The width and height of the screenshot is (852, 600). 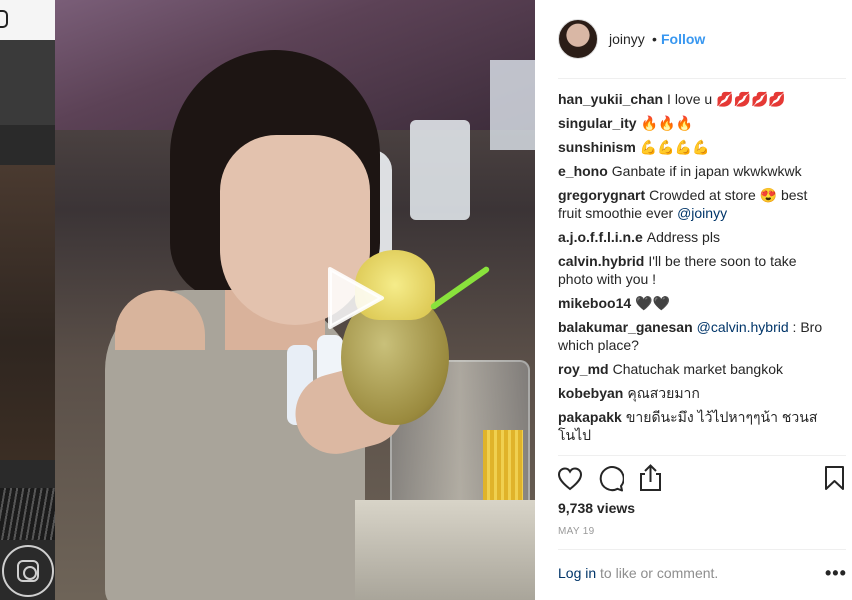 I want to click on comment-text: Chatuchak market bangkok, so click(x=698, y=369).